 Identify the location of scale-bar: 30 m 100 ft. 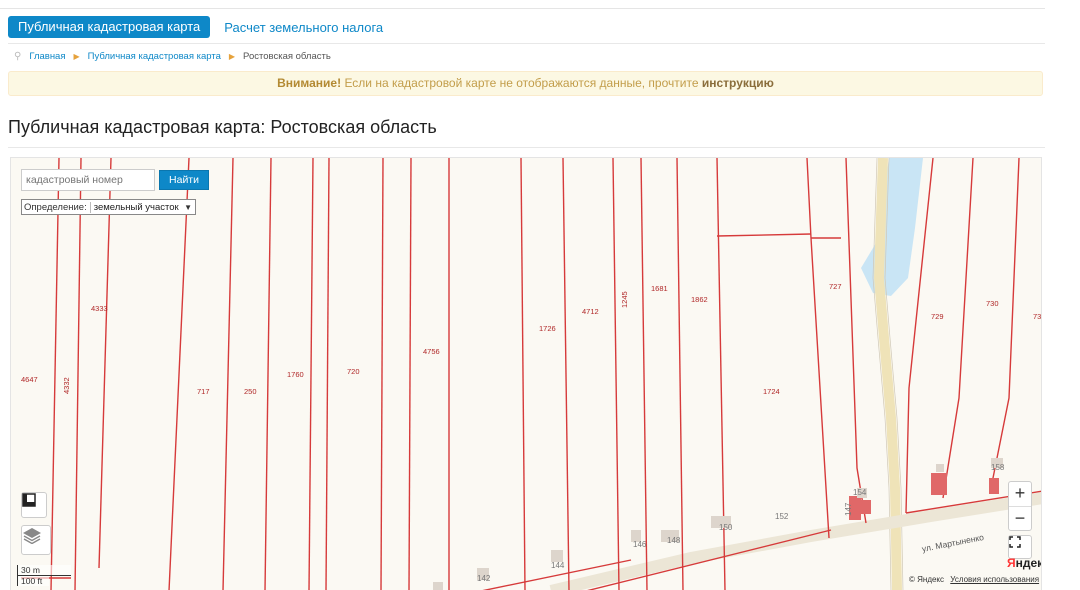
(44, 575).